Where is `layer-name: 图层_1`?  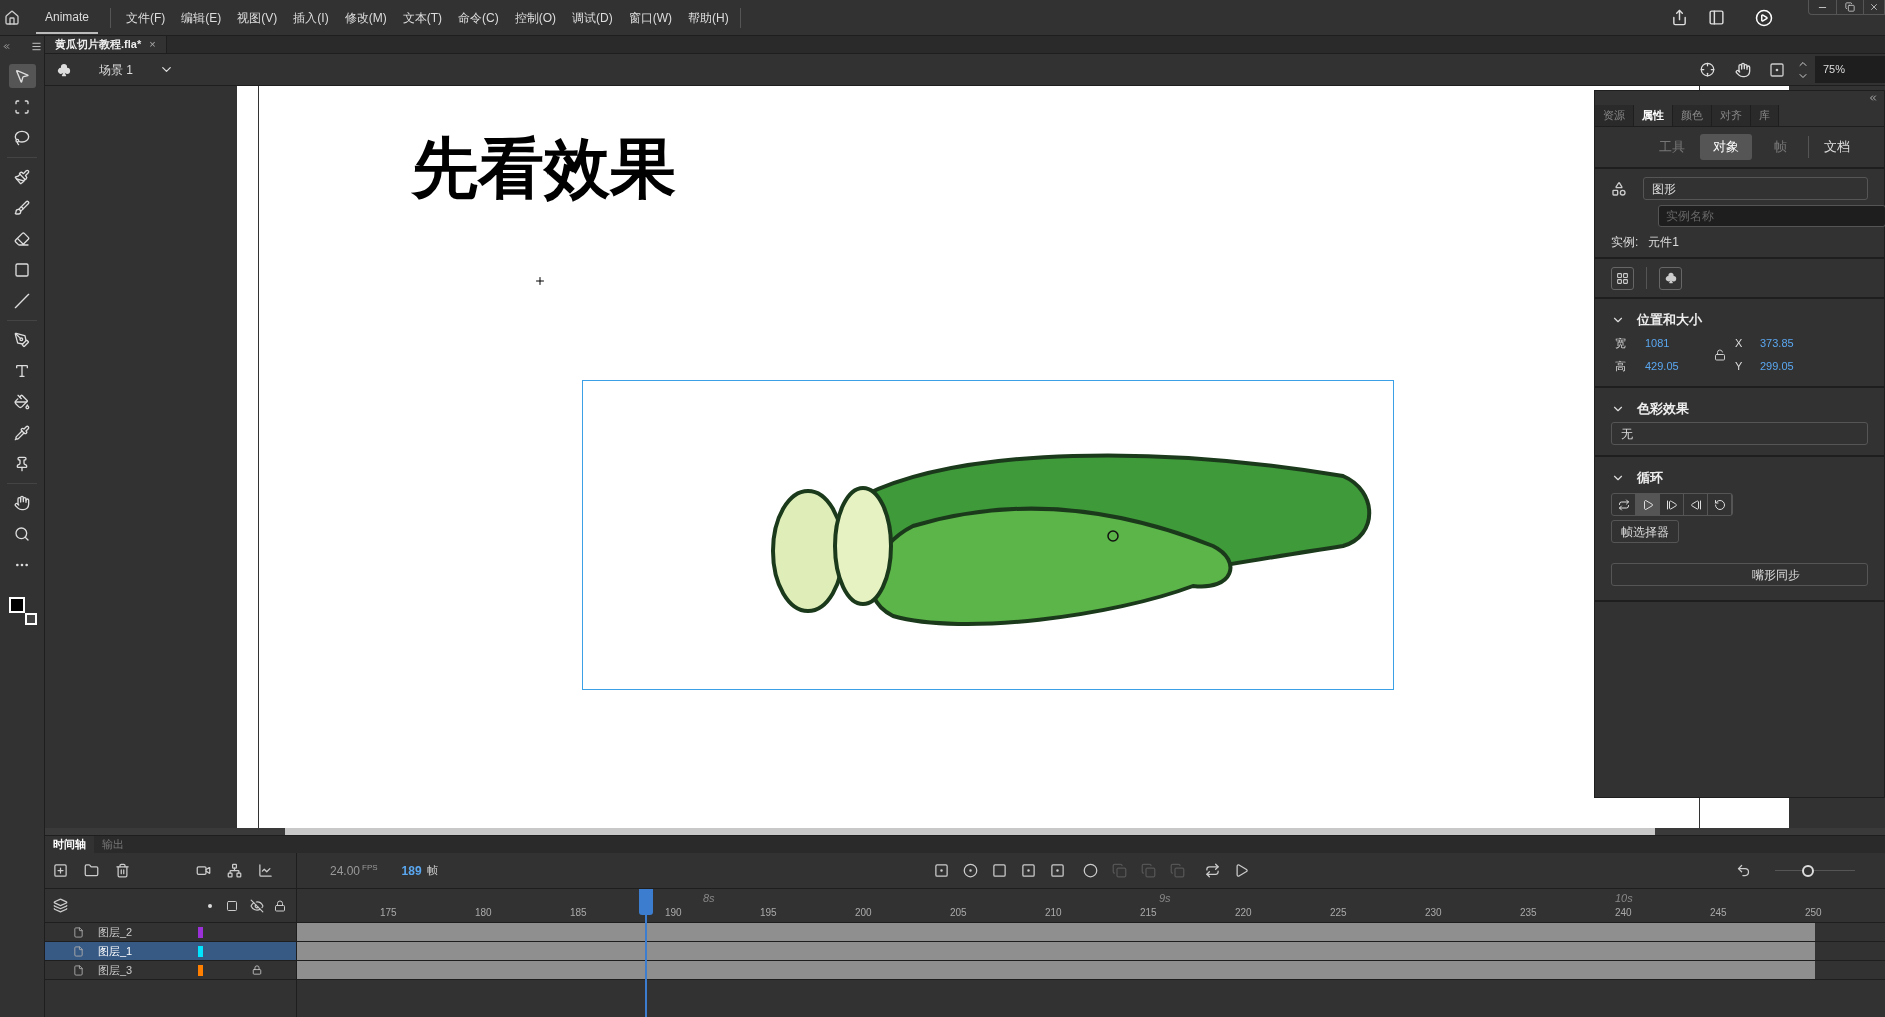
layer-name: 图层_1 is located at coordinates (116, 951).